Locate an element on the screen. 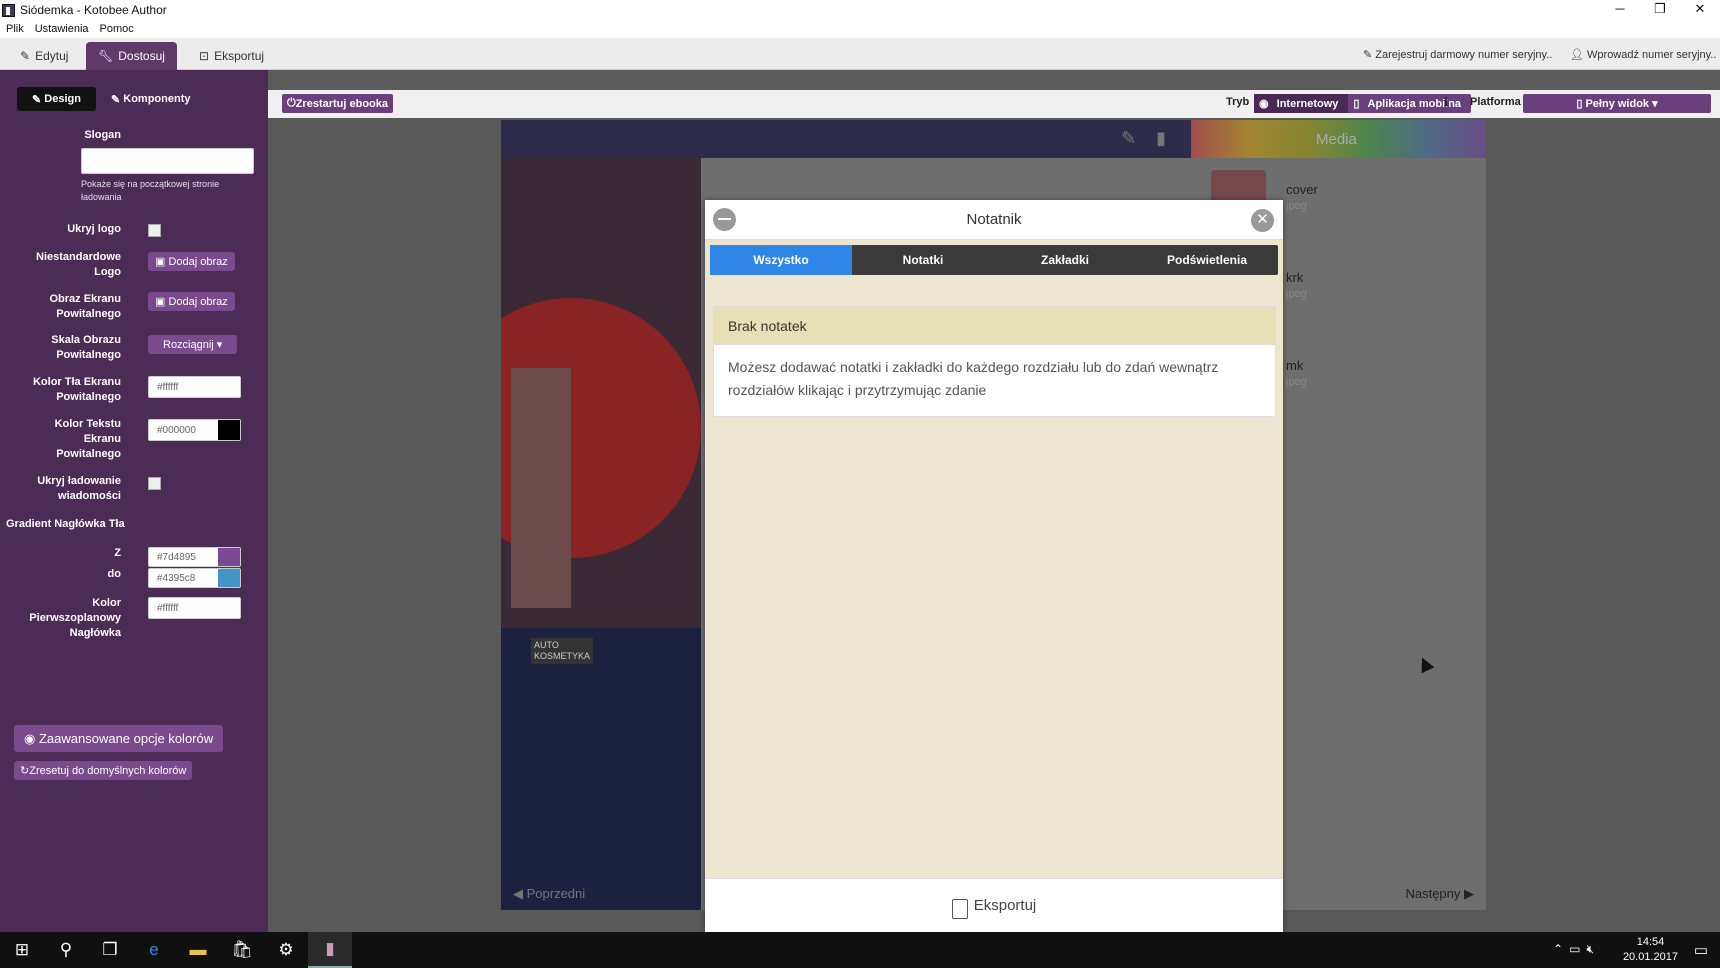  gradient-label: Gradient Nagłówka Tła is located at coordinates (65, 524).